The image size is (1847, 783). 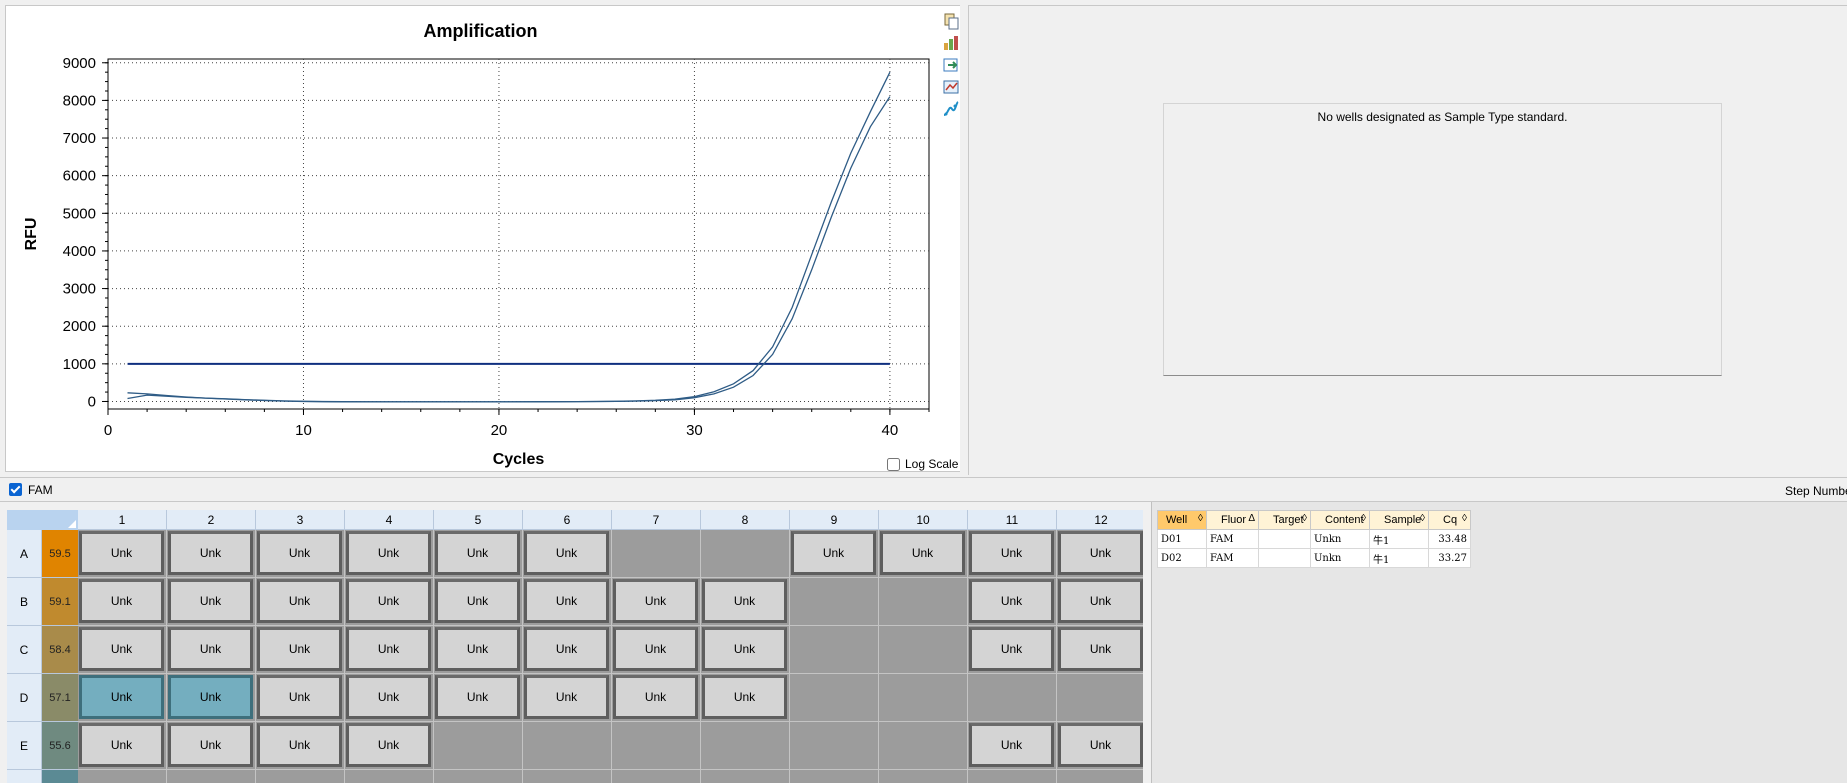 What do you see at coordinates (1182, 520) in the screenshot?
I see `results-column-header: Well ◊` at bounding box center [1182, 520].